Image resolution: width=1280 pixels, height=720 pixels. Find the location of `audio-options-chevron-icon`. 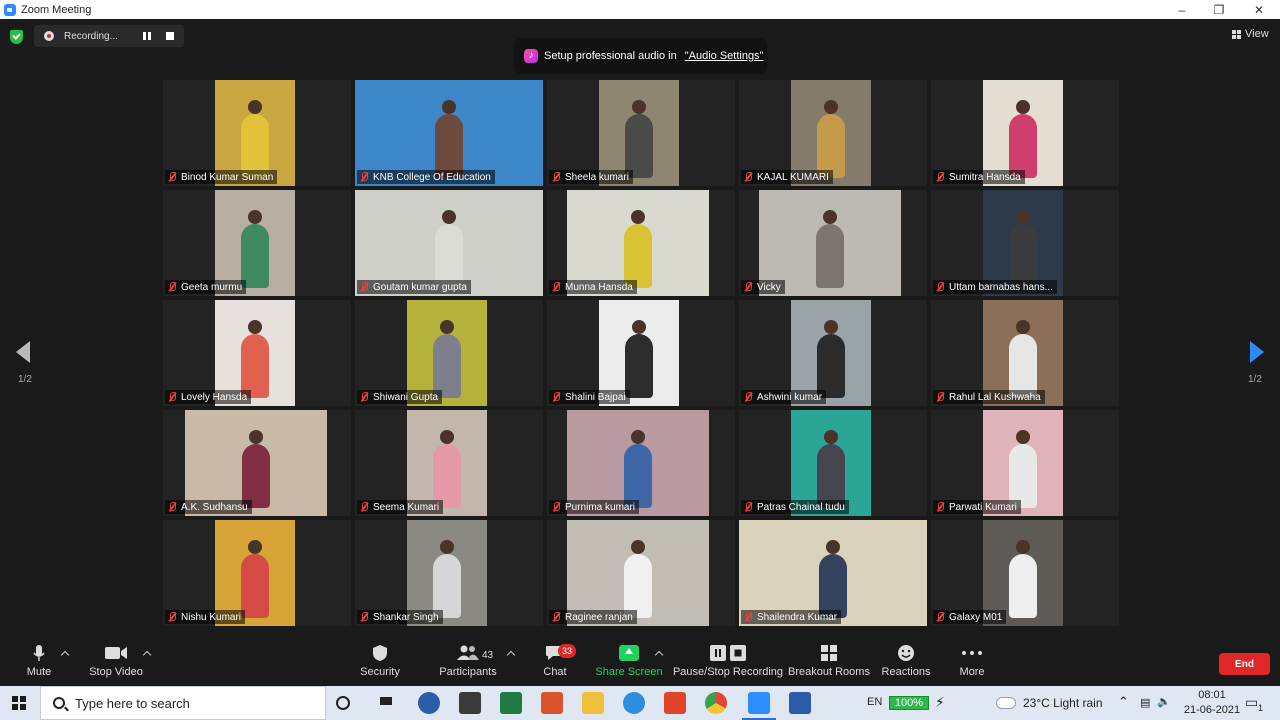

audio-options-chevron-icon is located at coordinates (65, 655).